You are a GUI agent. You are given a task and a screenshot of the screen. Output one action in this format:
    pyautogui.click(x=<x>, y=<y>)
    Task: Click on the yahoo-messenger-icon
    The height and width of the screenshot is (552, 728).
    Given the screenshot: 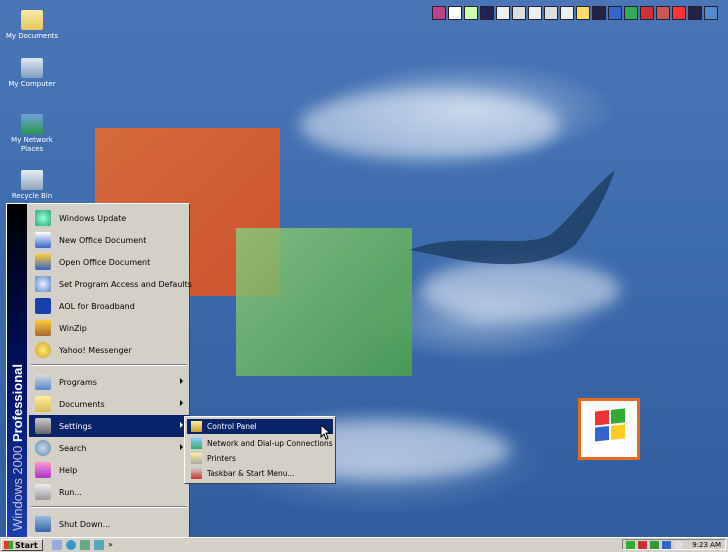 What is the action you would take?
    pyautogui.click(x=43, y=350)
    